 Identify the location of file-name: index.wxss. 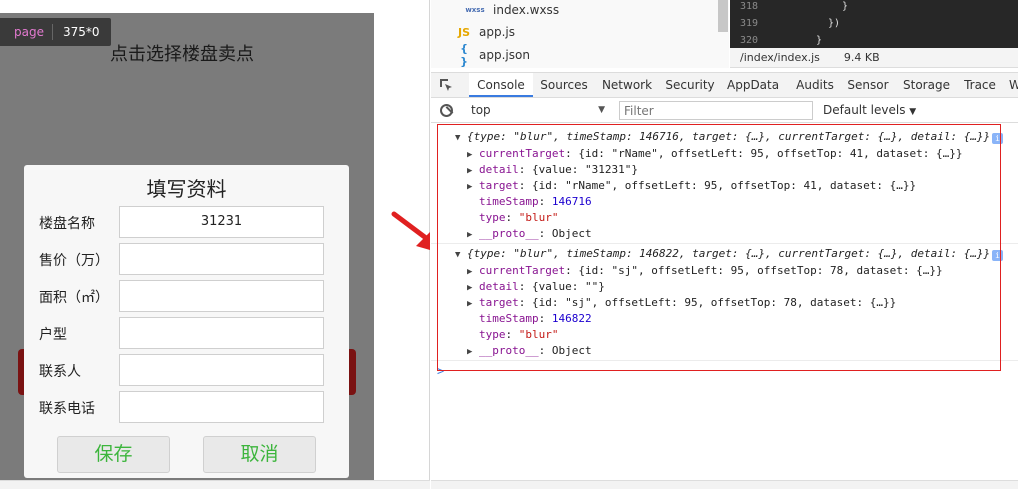
(526, 10).